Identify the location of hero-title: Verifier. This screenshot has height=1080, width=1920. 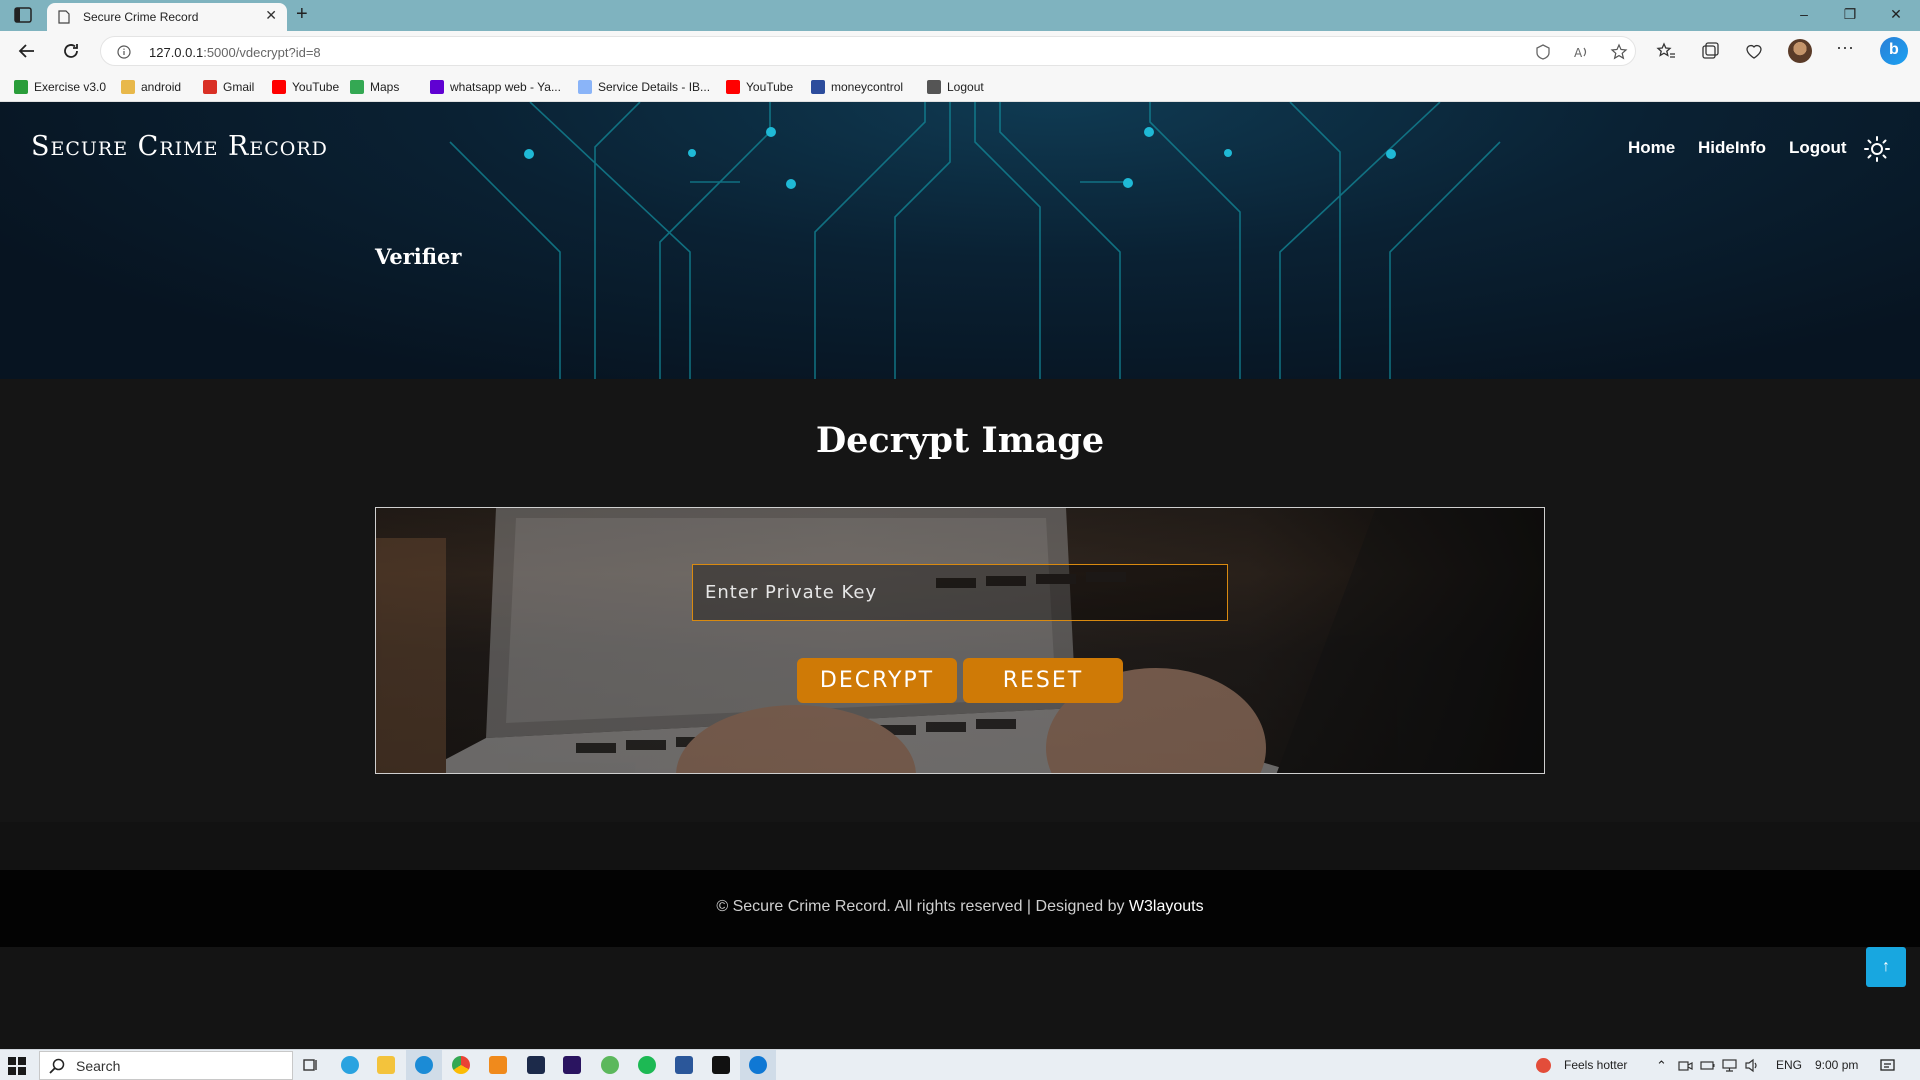
(418, 256).